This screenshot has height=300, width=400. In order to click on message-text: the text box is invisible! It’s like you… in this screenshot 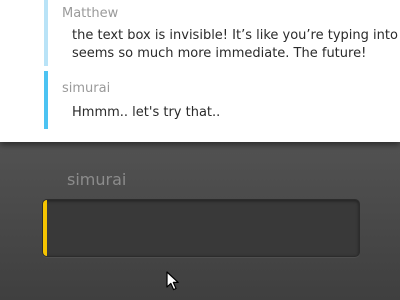, I will do `click(236, 45)`.